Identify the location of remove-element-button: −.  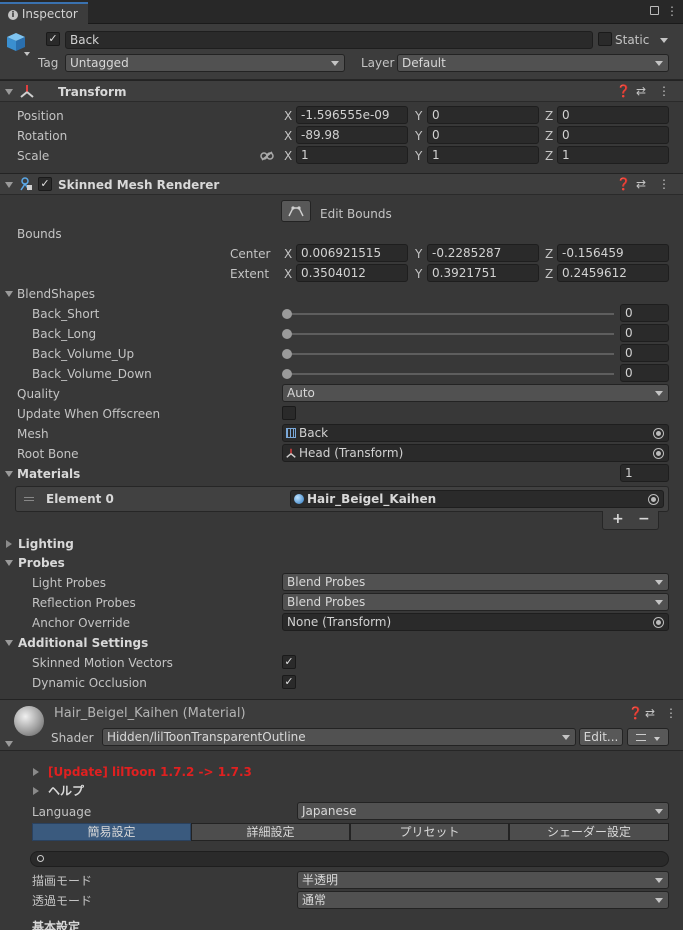
(644, 519).